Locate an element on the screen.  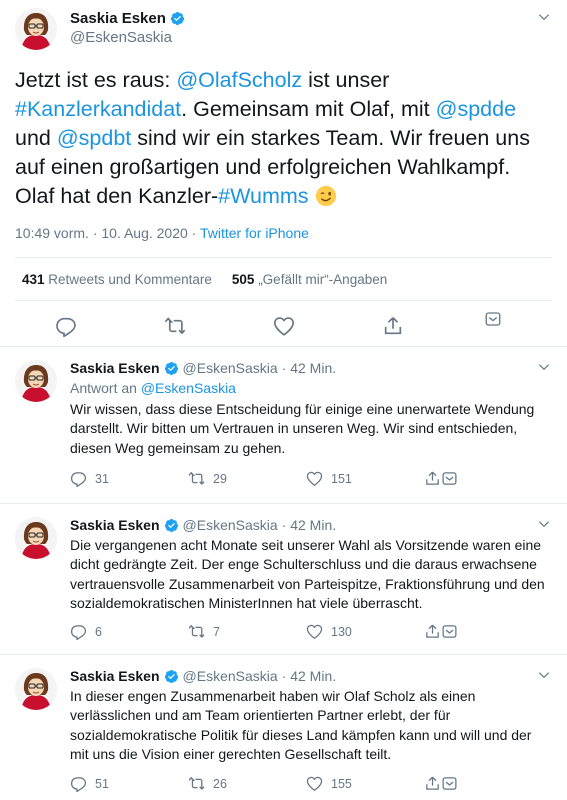
retweets-stat: 431 Retweets und Kommentare is located at coordinates (117, 279).